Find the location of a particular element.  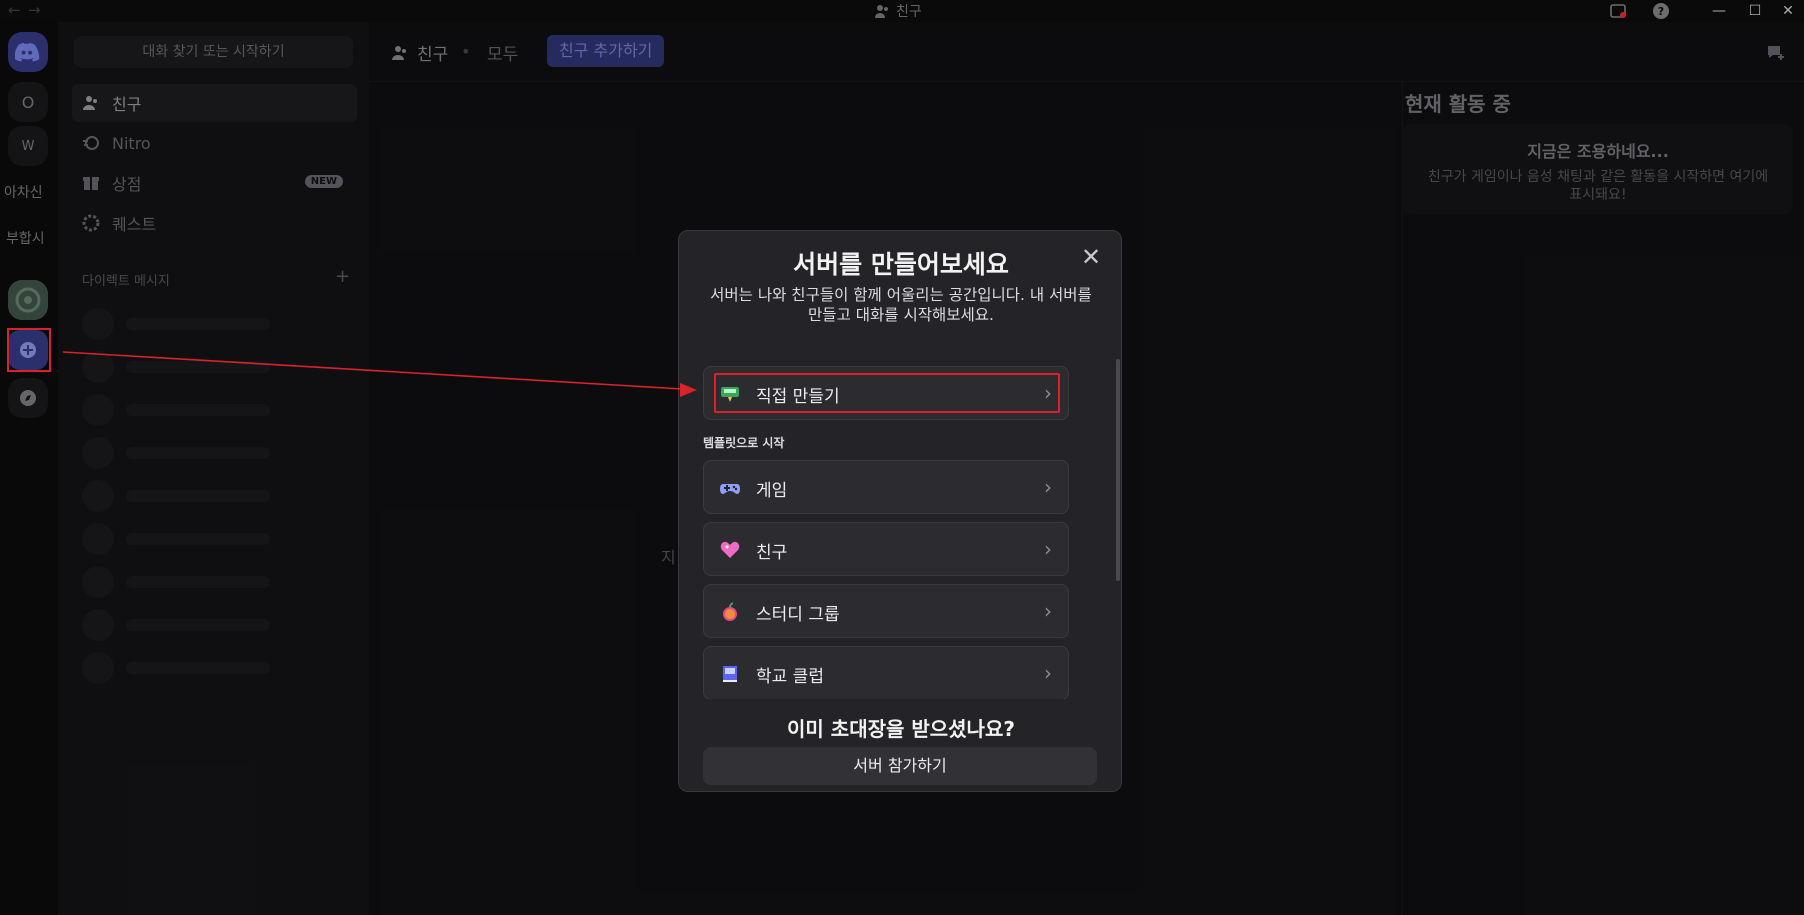

modal-footer: 이미 초대장을 받으셨나요? 서버 참가하기 is located at coordinates (900, 745).